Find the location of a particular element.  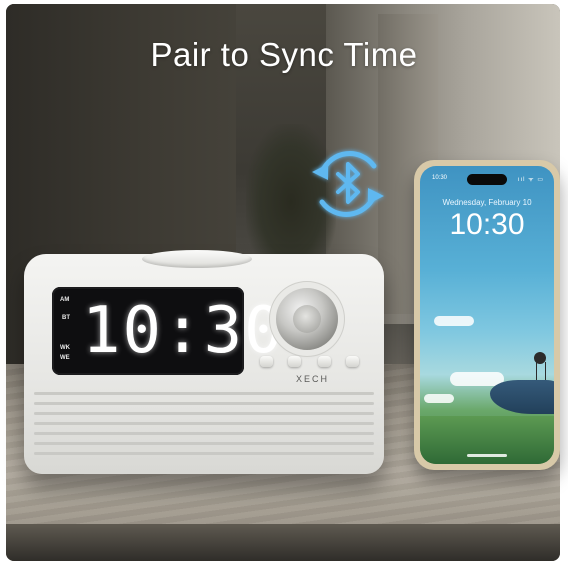

knob-center is located at coordinates (307, 319).